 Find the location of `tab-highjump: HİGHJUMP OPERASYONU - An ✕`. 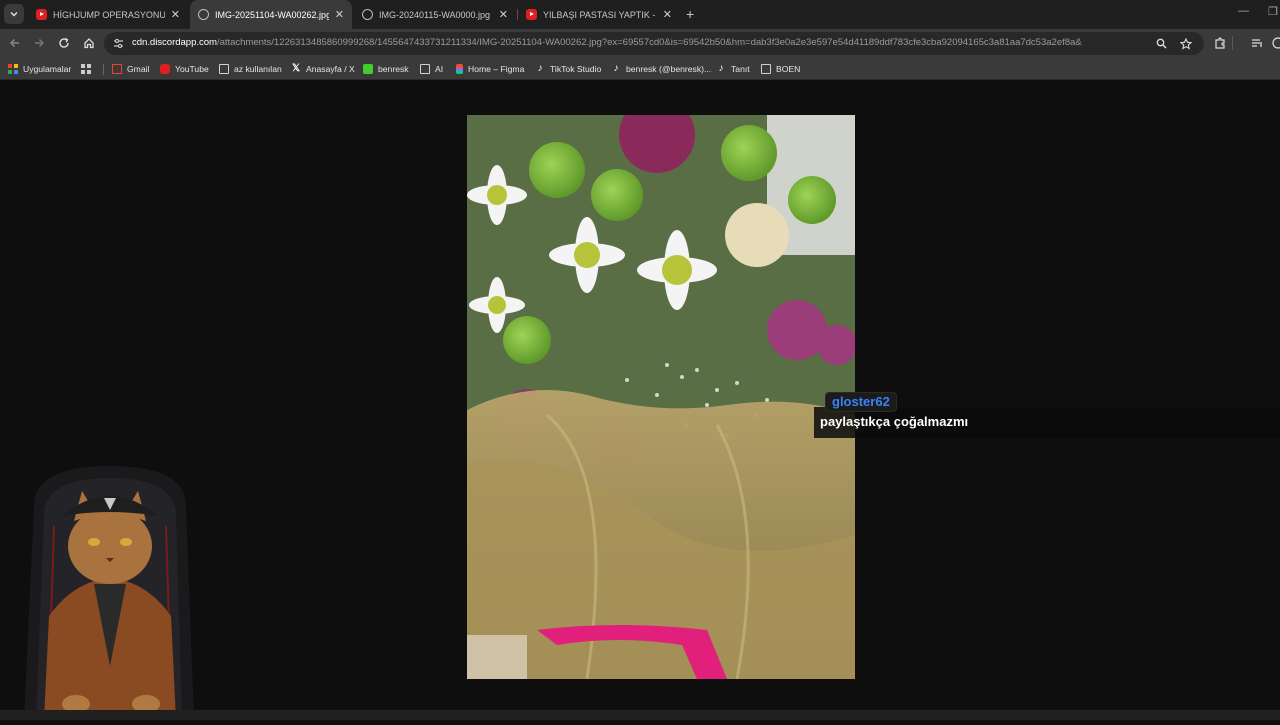

tab-highjump: HİGHJUMP OPERASYONU - An ✕ is located at coordinates (108, 14).